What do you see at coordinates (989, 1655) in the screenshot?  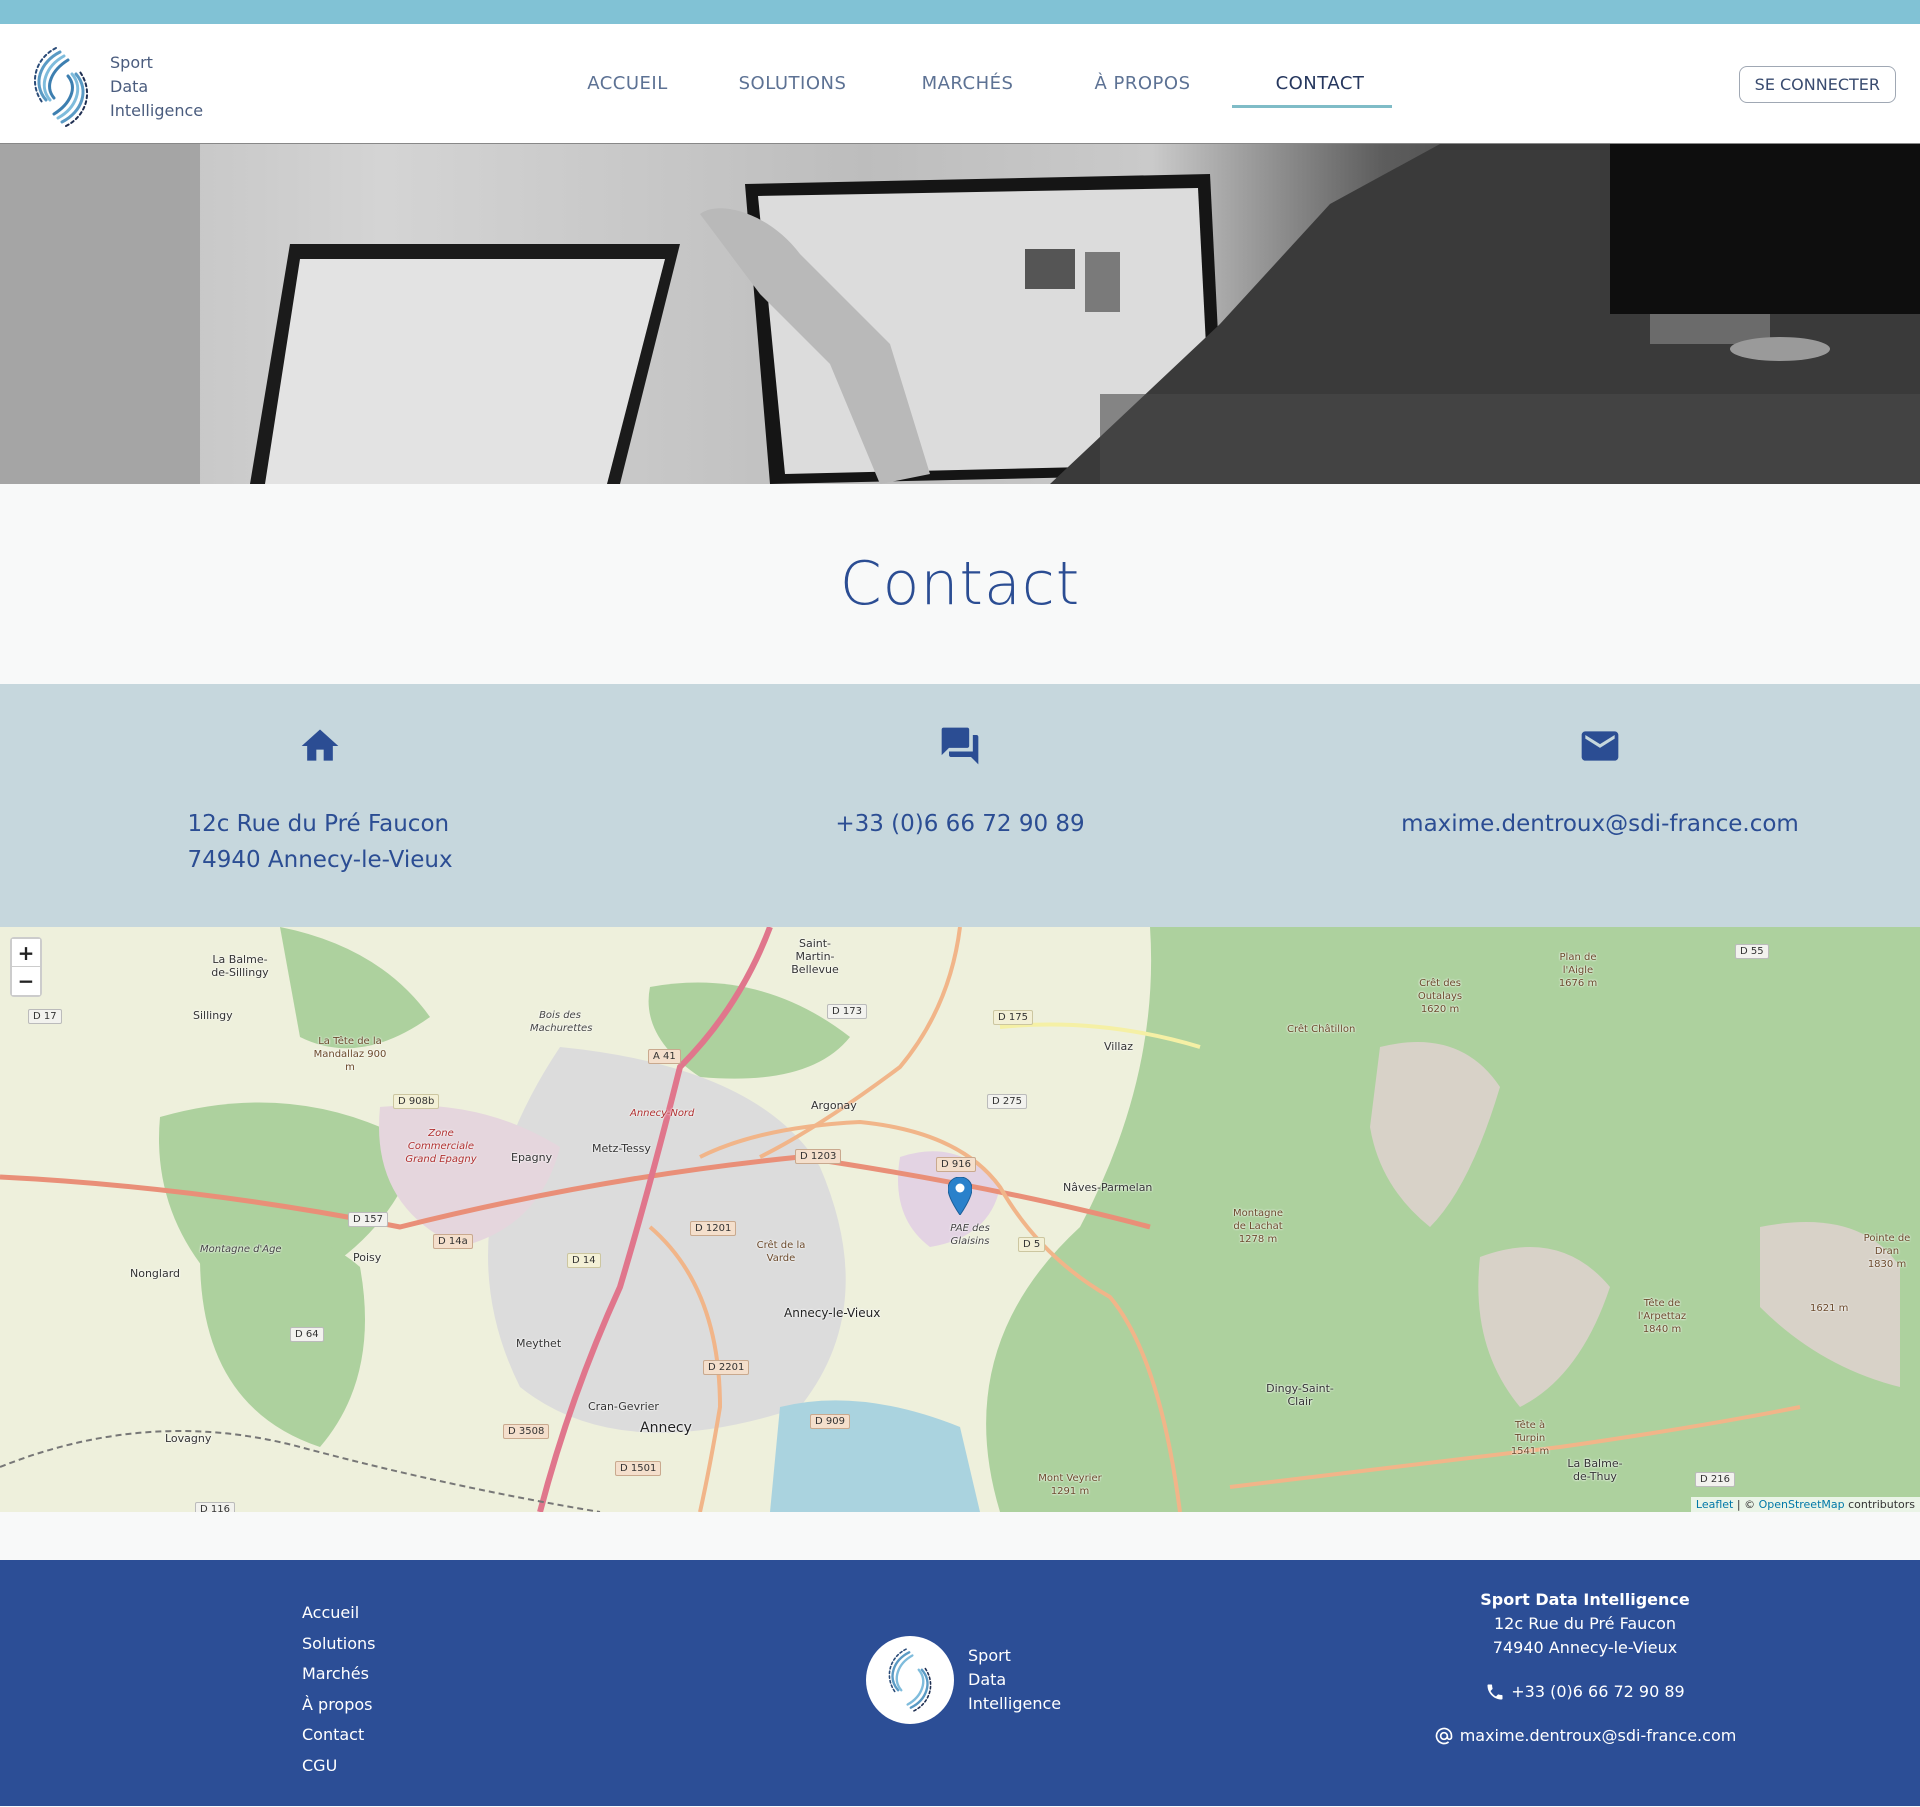 I see `footer-brand-line-sport: Sport` at bounding box center [989, 1655].